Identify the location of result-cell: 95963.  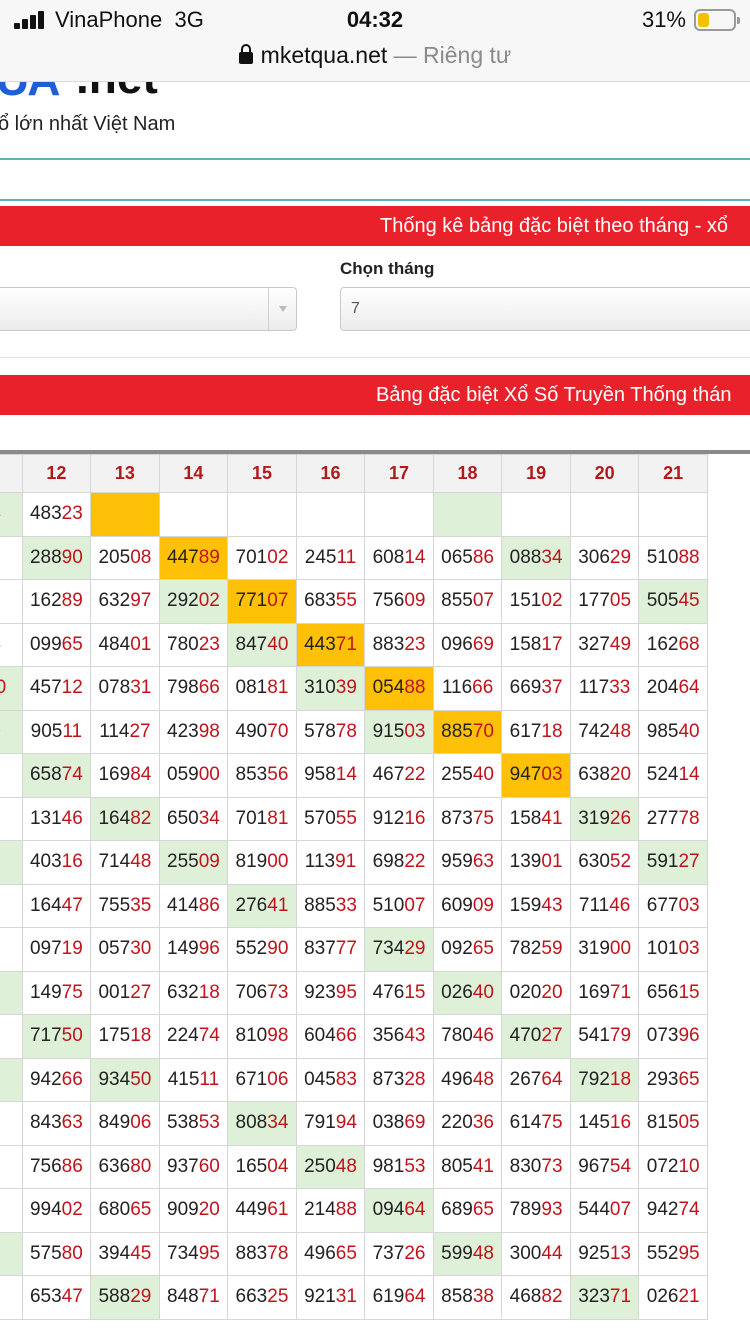
(467, 862).